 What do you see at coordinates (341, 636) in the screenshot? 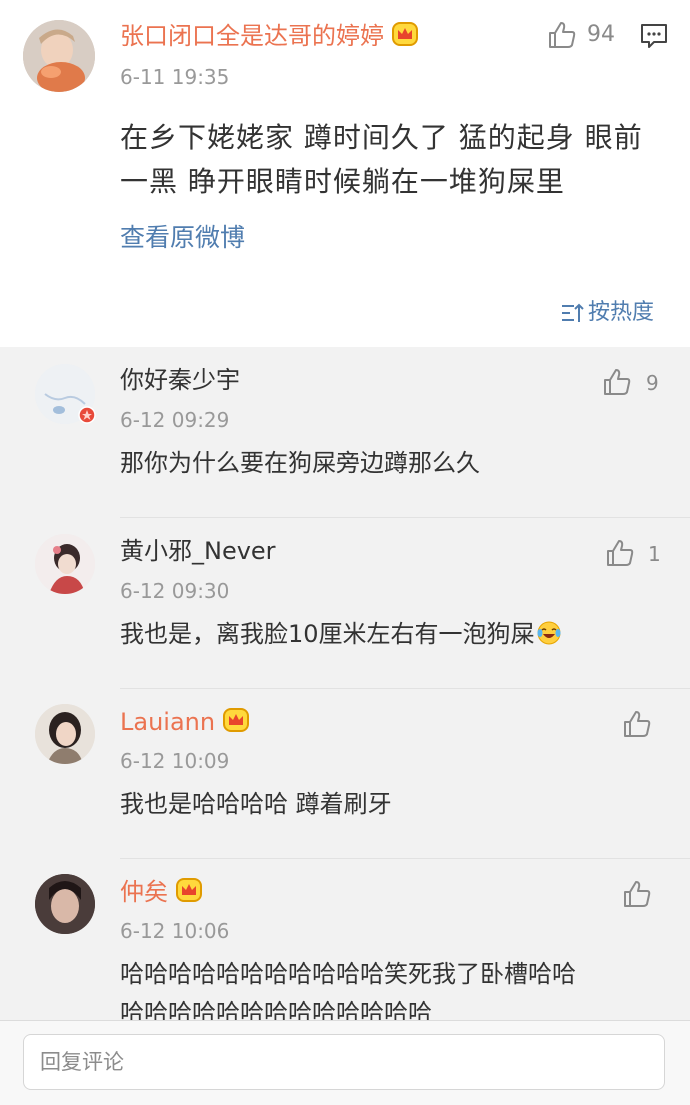
I see `comment-text: 我也是，离我脸10厘米左右有一泡狗屎` at bounding box center [341, 636].